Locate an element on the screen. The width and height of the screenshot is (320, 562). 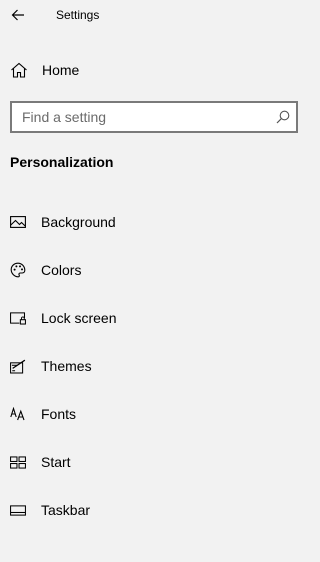
window-title: Settings is located at coordinates (78, 15).